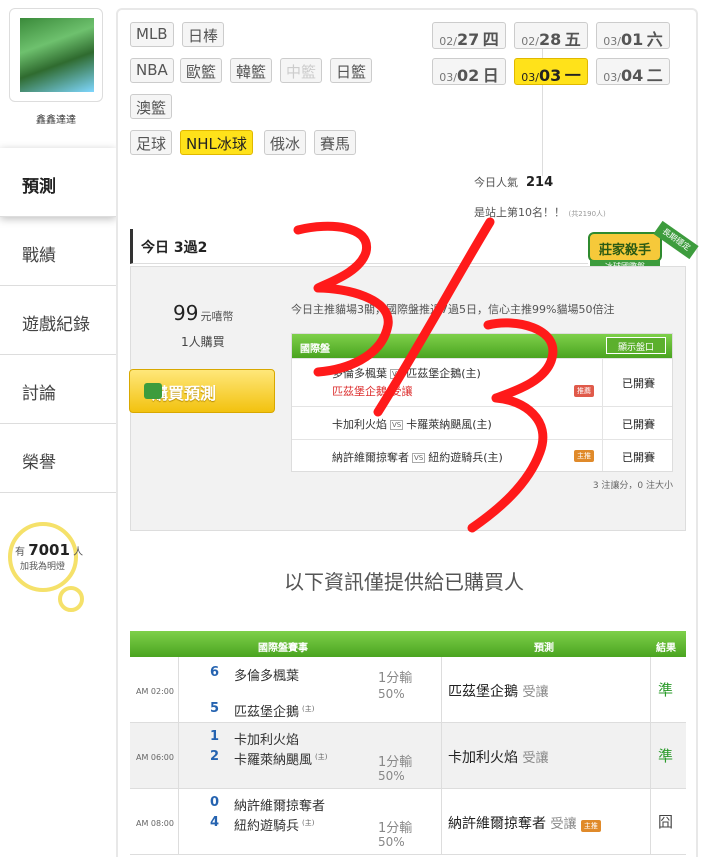 The width and height of the screenshot is (720, 857). Describe the element at coordinates (351, 70) in the screenshot. I see `sport-tab-jpbasket: 日籃` at that location.